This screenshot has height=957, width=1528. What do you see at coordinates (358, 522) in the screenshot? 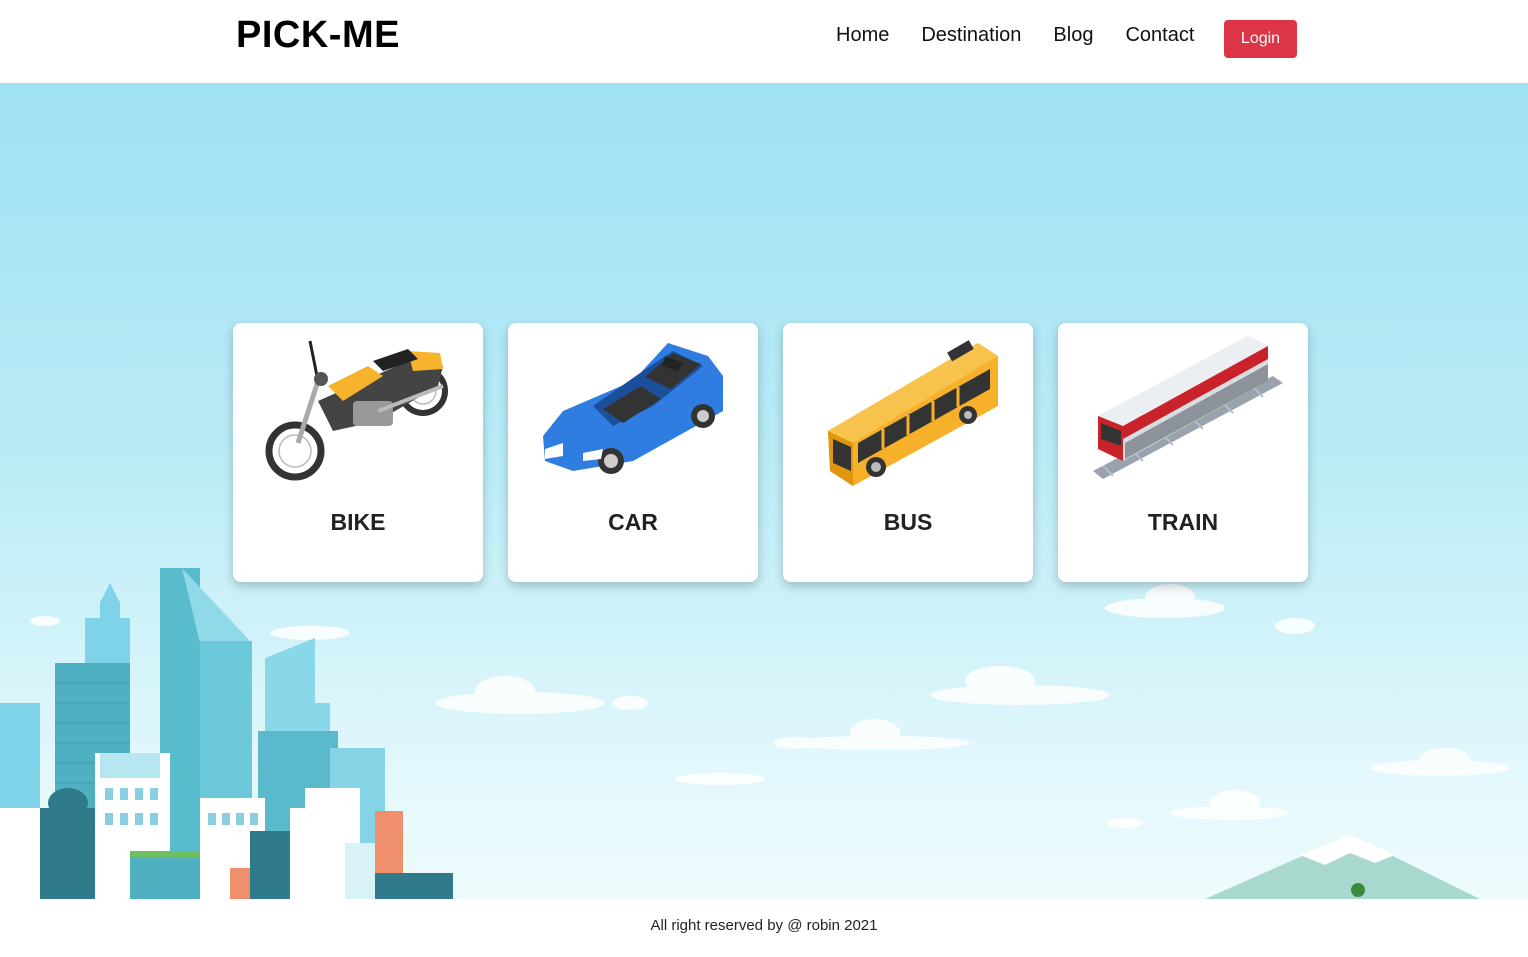
I see `bike-card-title: BIKE` at bounding box center [358, 522].